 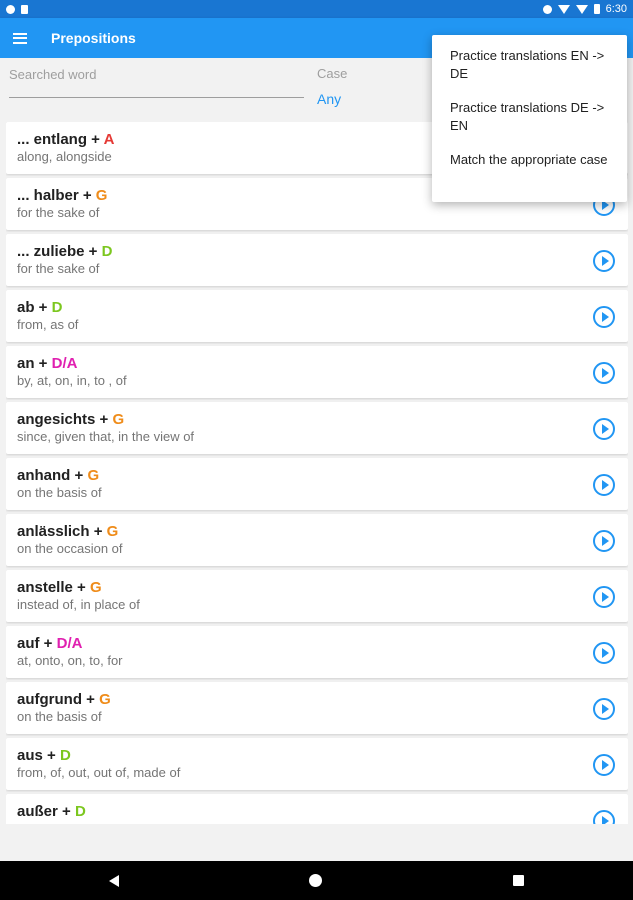 I want to click on popup-menu-item: Practice translations DE -> EN, so click(x=529, y=125).